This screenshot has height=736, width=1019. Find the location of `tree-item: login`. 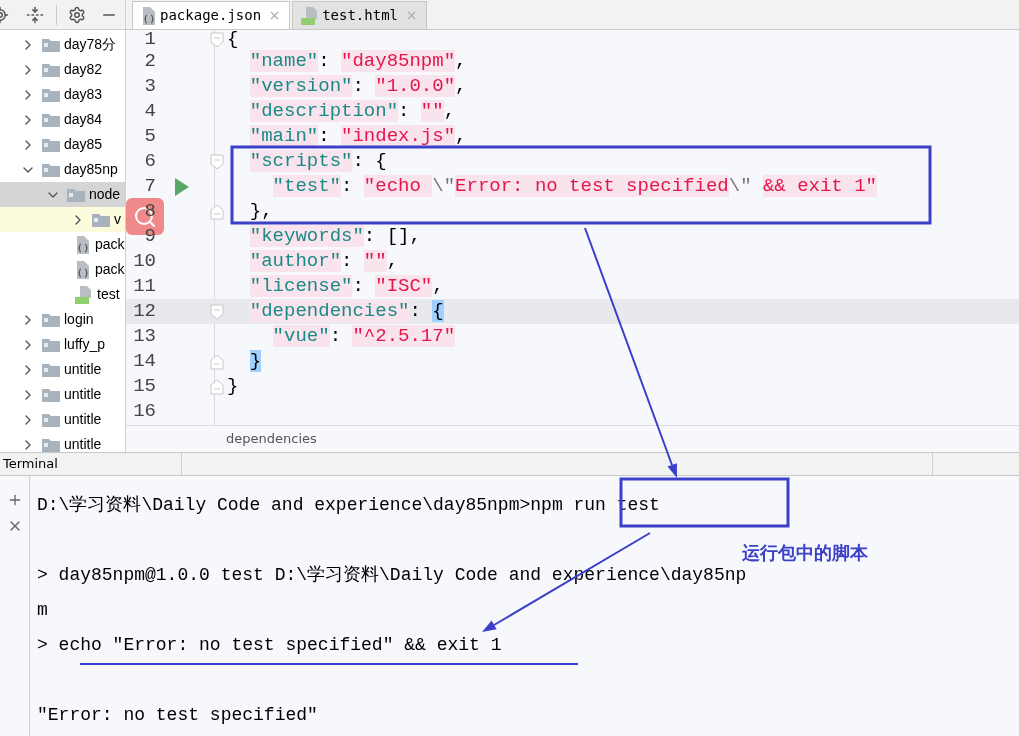

tree-item: login is located at coordinates (62, 319).